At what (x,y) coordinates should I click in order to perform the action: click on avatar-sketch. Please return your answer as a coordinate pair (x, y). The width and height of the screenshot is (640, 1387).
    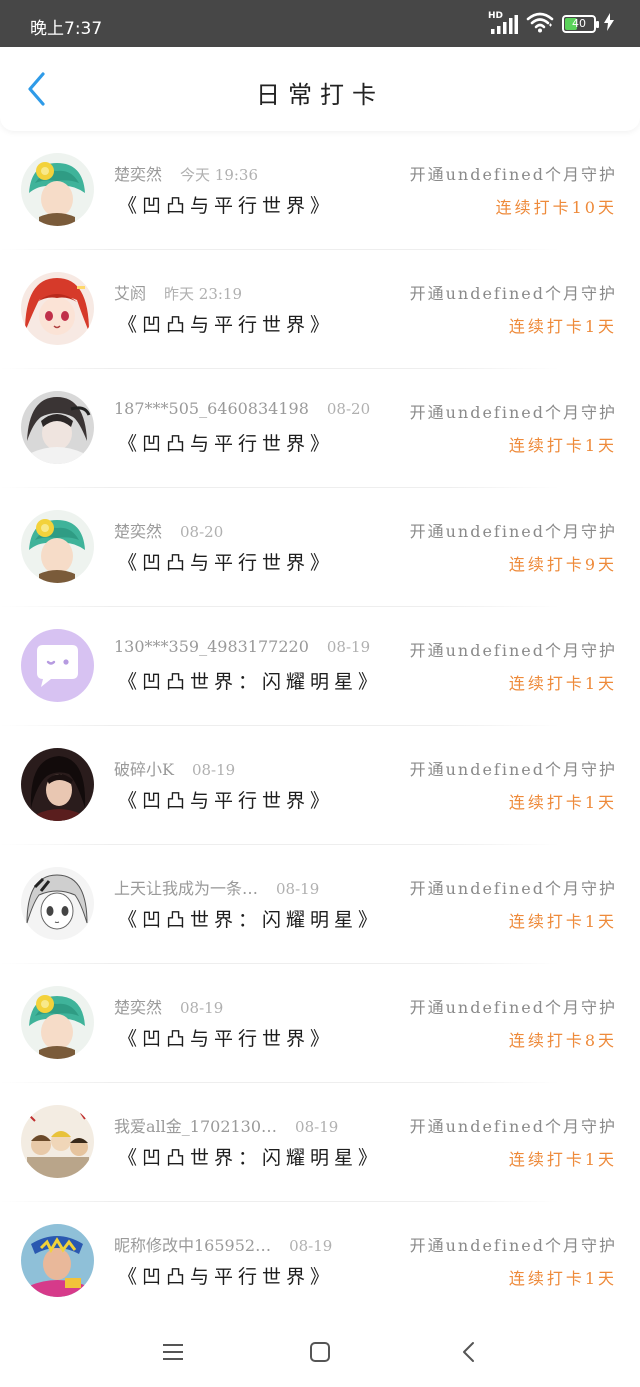
    Looking at the image, I should click on (57, 903).